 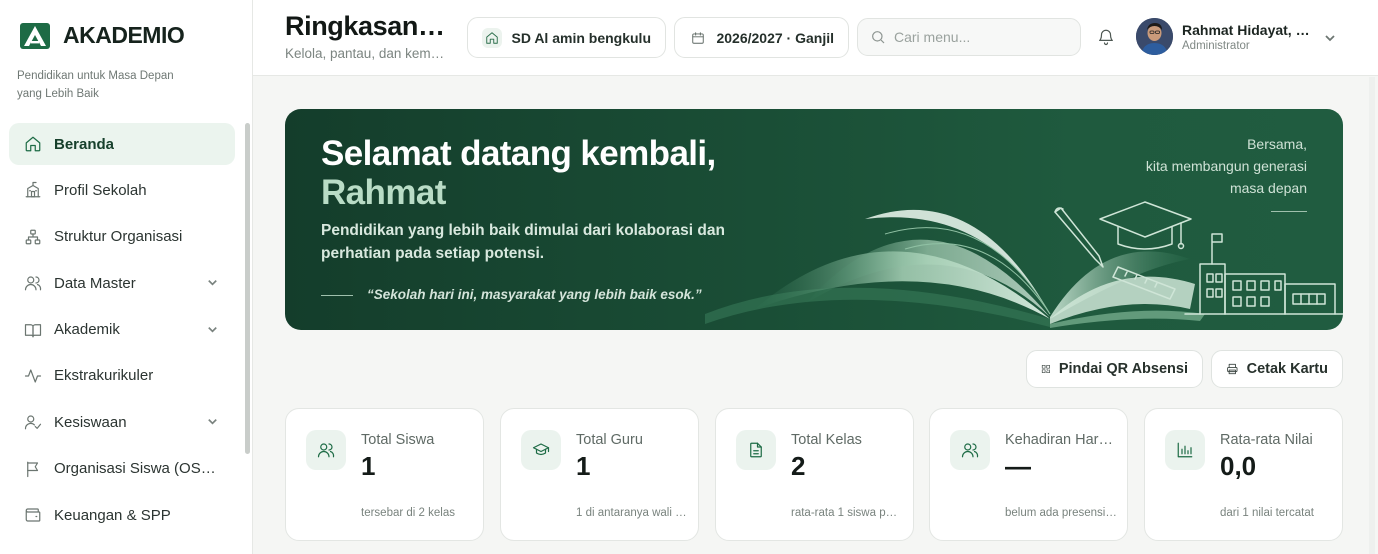 I want to click on flag-icon, so click(x=32, y=468).